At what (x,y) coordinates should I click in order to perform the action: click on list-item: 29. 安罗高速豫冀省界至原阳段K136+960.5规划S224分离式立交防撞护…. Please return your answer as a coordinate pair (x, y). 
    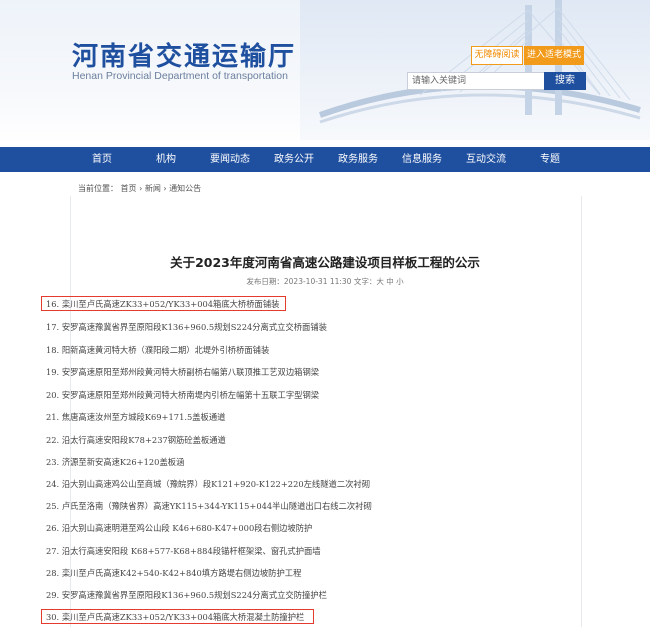
    Looking at the image, I should click on (186, 595).